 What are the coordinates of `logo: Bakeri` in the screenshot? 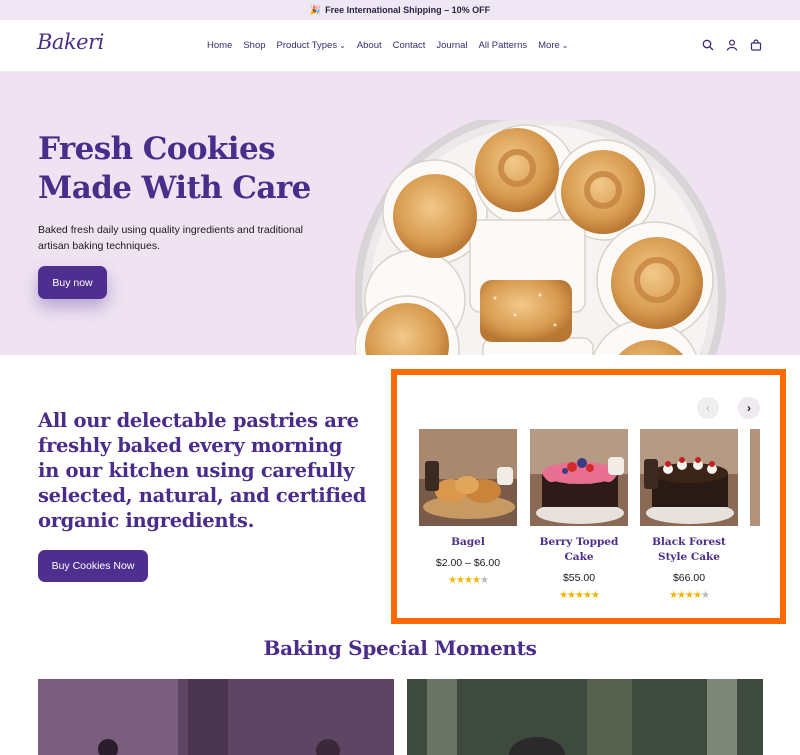 It's located at (70, 42).